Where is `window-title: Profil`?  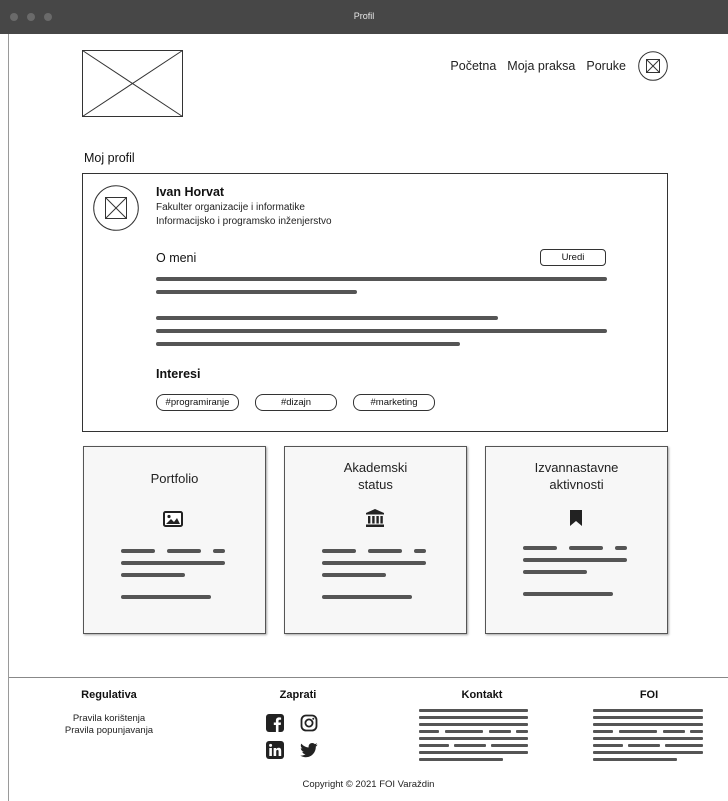
window-title: Profil is located at coordinates (364, 16).